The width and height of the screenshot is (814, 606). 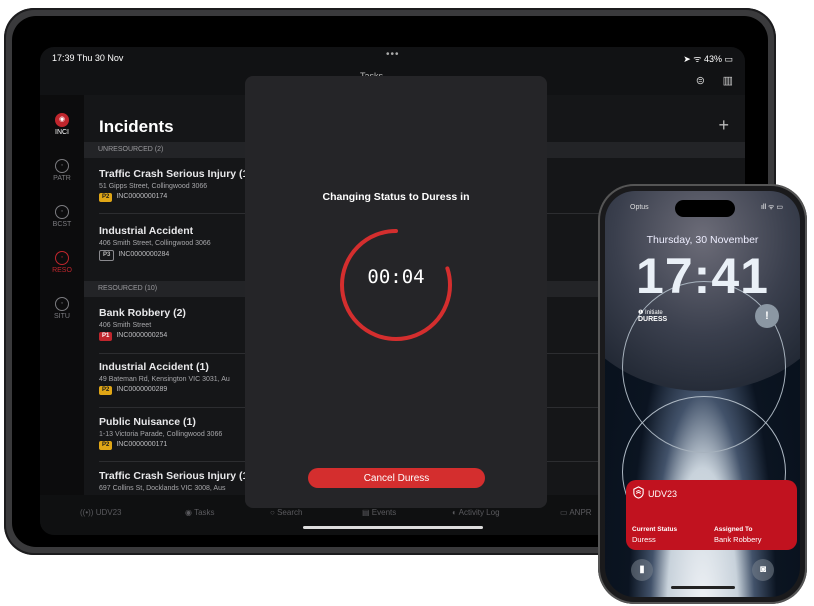 What do you see at coordinates (576, 512) in the screenshot?
I see `tab-anpr: ▭ ANPR` at bounding box center [576, 512].